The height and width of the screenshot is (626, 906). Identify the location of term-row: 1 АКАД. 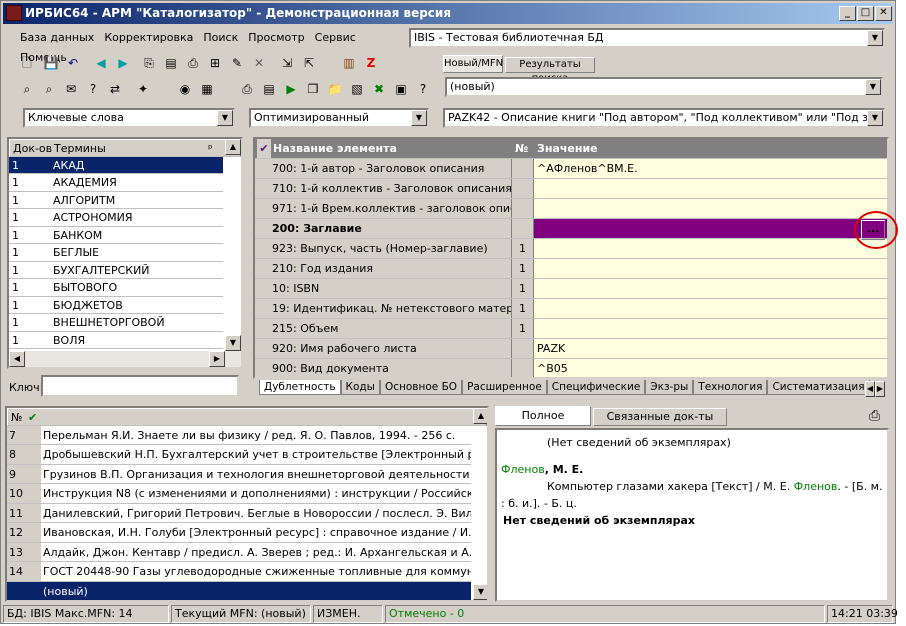
(116, 165).